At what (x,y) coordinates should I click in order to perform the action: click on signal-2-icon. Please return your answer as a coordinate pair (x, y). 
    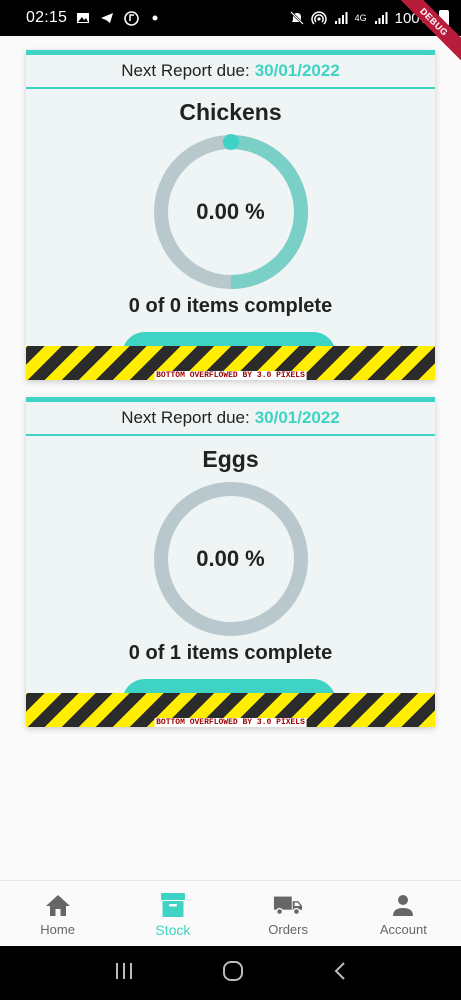
    Looking at the image, I should click on (381, 18).